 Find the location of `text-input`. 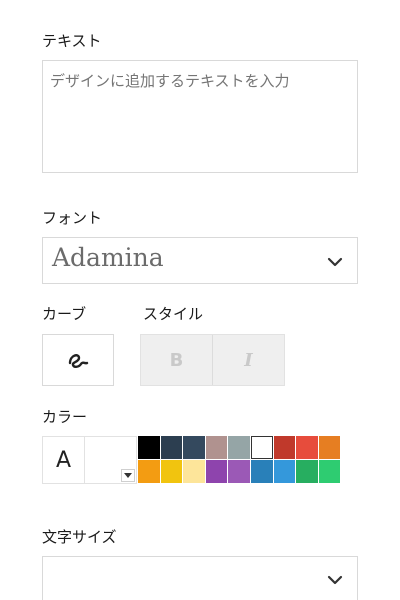

text-input is located at coordinates (200, 116).